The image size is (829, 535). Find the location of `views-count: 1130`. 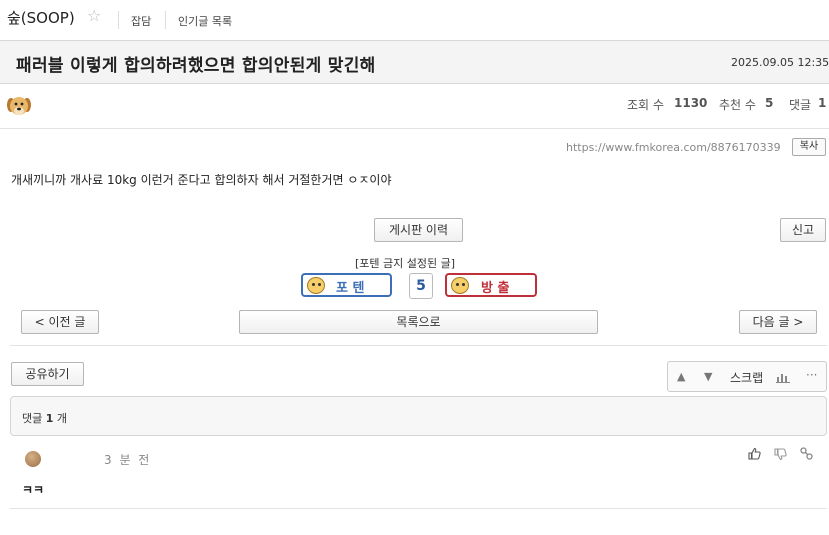

views-count: 1130 is located at coordinates (691, 103).